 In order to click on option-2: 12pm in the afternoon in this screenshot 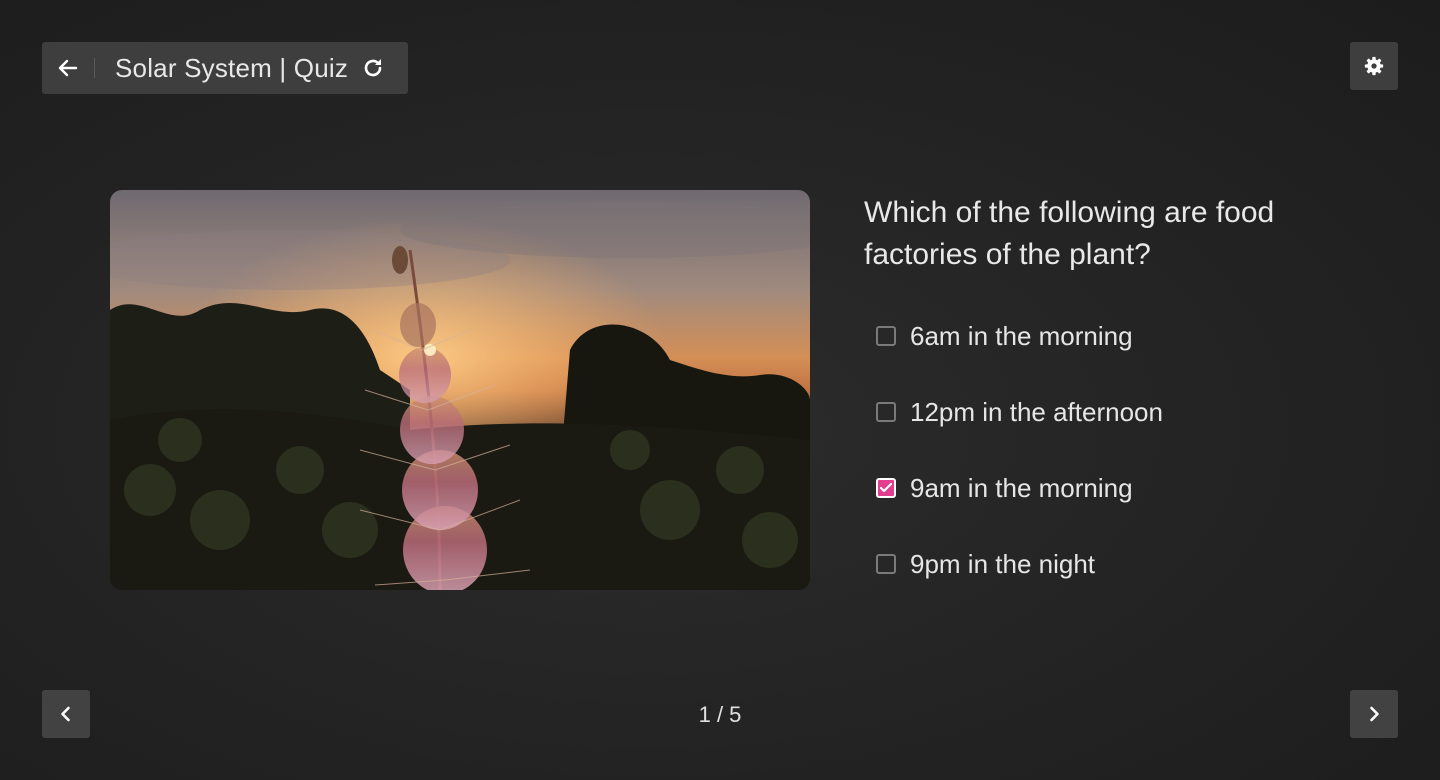, I will do `click(1019, 412)`.